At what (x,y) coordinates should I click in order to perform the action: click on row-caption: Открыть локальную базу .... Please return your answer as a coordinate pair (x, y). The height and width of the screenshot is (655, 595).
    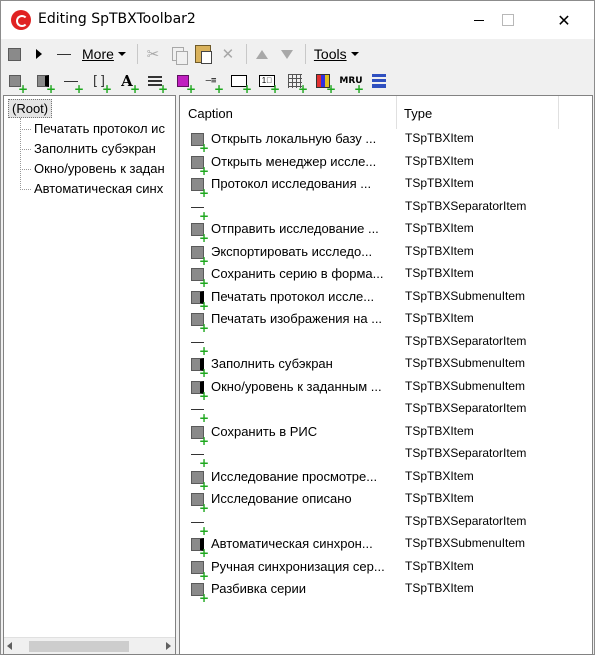
    Looking at the image, I should click on (294, 138).